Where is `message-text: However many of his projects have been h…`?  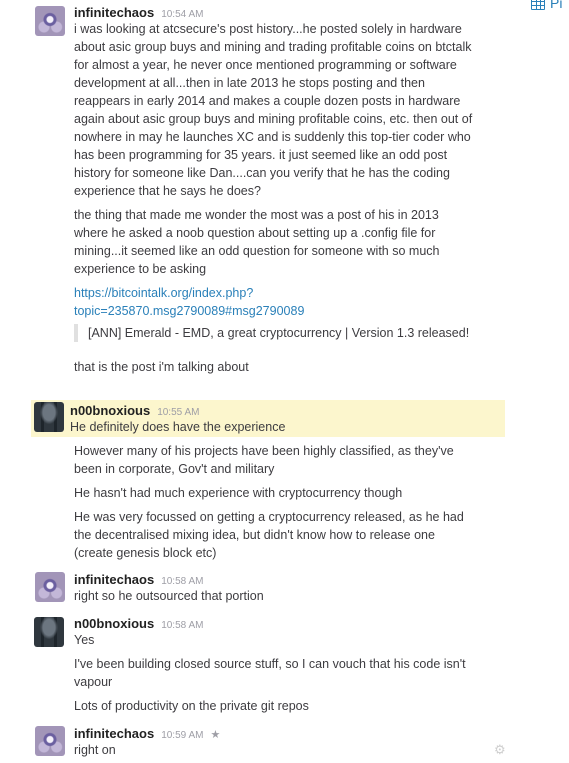 message-text: However many of his projects have been h… is located at coordinates (264, 460).